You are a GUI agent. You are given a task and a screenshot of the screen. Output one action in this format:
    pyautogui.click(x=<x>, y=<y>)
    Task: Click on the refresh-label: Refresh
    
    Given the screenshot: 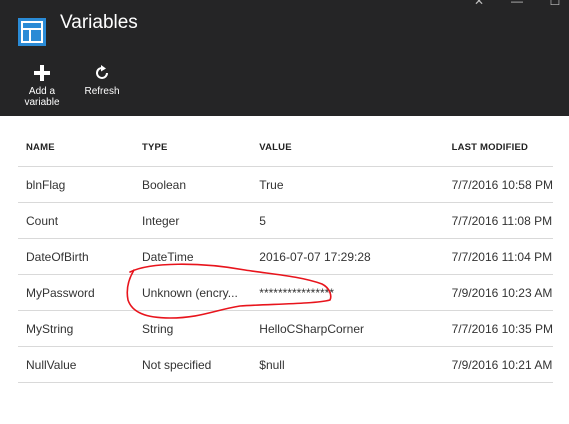 What is the action you would take?
    pyautogui.click(x=102, y=91)
    